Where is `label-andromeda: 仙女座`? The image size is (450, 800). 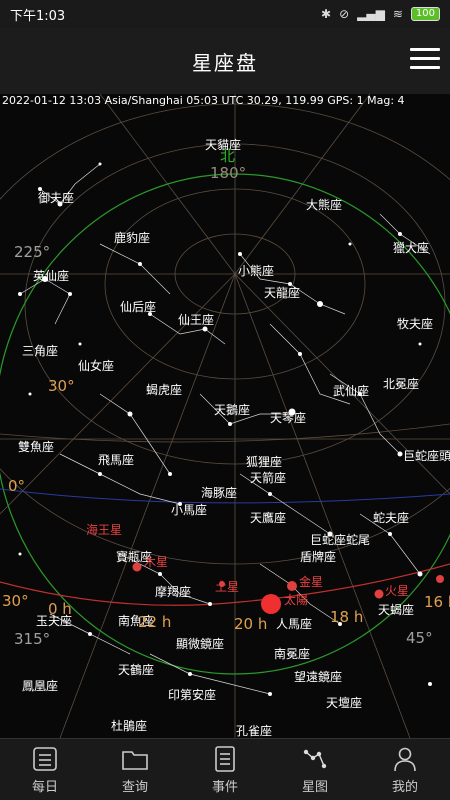 label-andromeda: 仙女座 is located at coordinates (96, 365).